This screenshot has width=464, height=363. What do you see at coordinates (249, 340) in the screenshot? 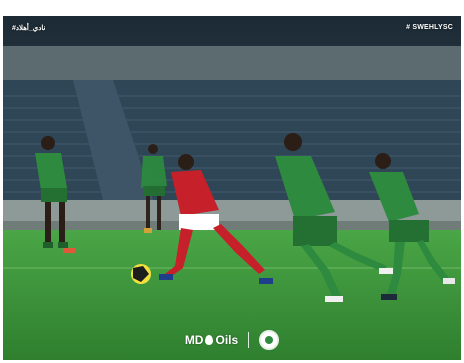
I see `sponsor-divider` at bounding box center [249, 340].